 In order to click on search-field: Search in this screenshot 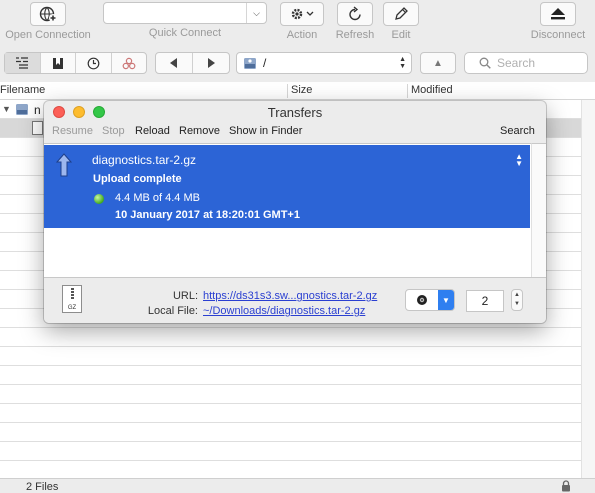, I will do `click(526, 63)`.